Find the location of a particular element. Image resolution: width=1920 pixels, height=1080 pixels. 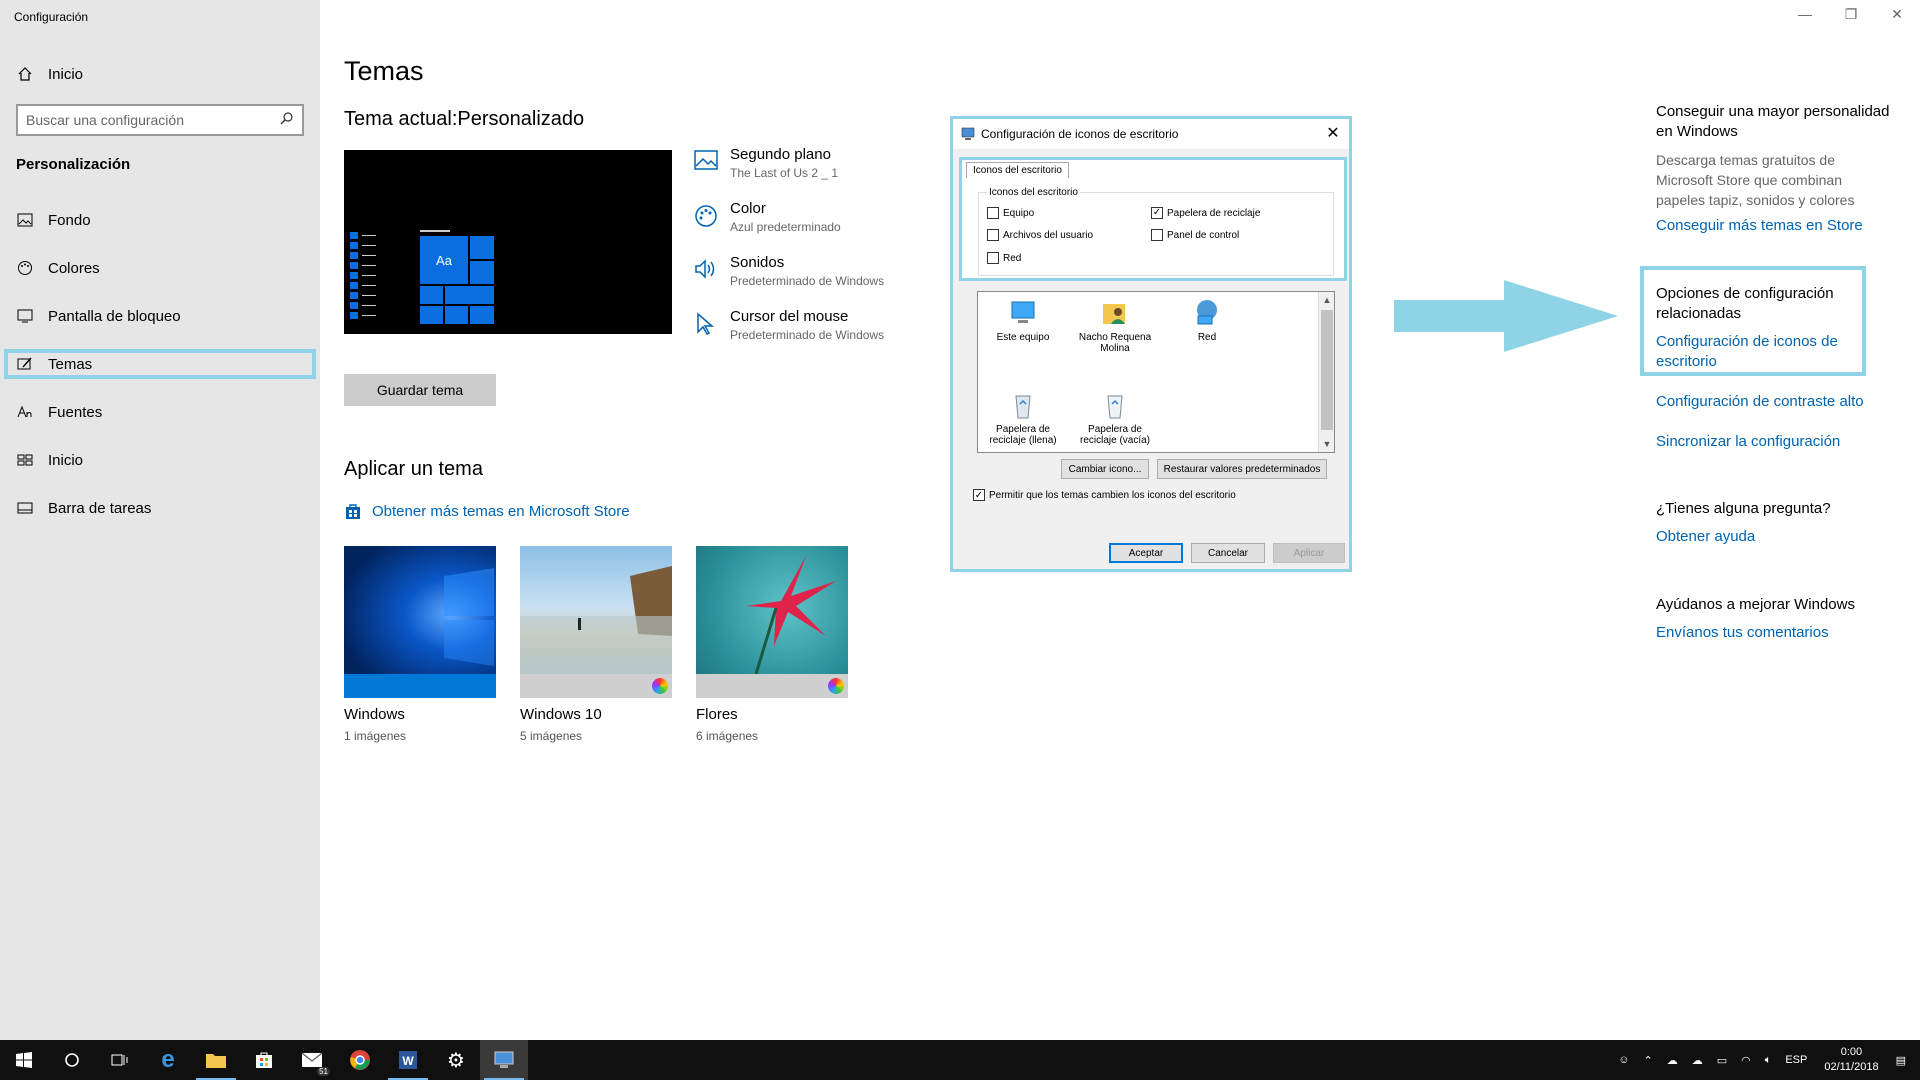

search-box is located at coordinates (160, 120).